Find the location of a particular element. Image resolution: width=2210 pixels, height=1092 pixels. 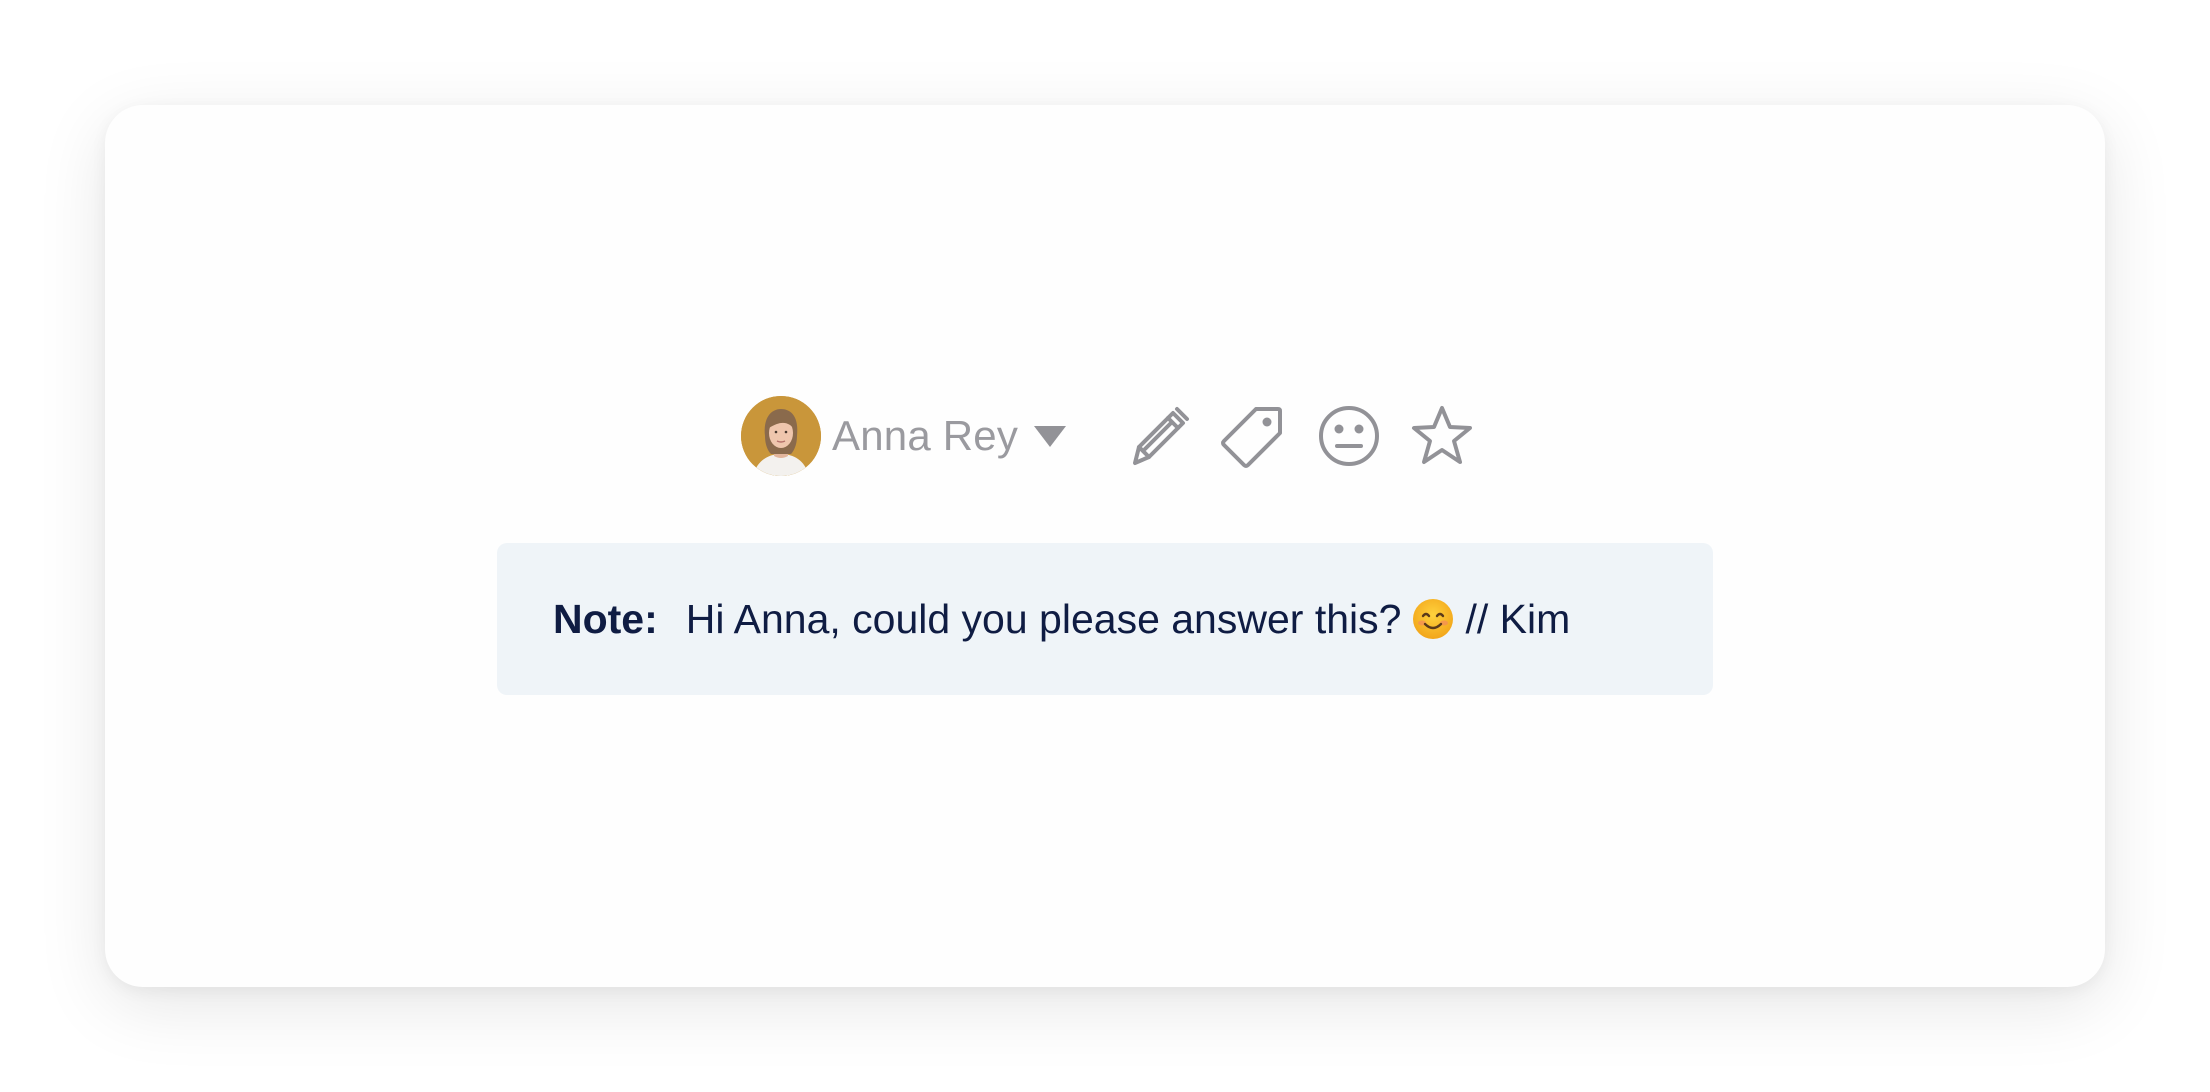

note-label: Note: is located at coordinates (605, 618).